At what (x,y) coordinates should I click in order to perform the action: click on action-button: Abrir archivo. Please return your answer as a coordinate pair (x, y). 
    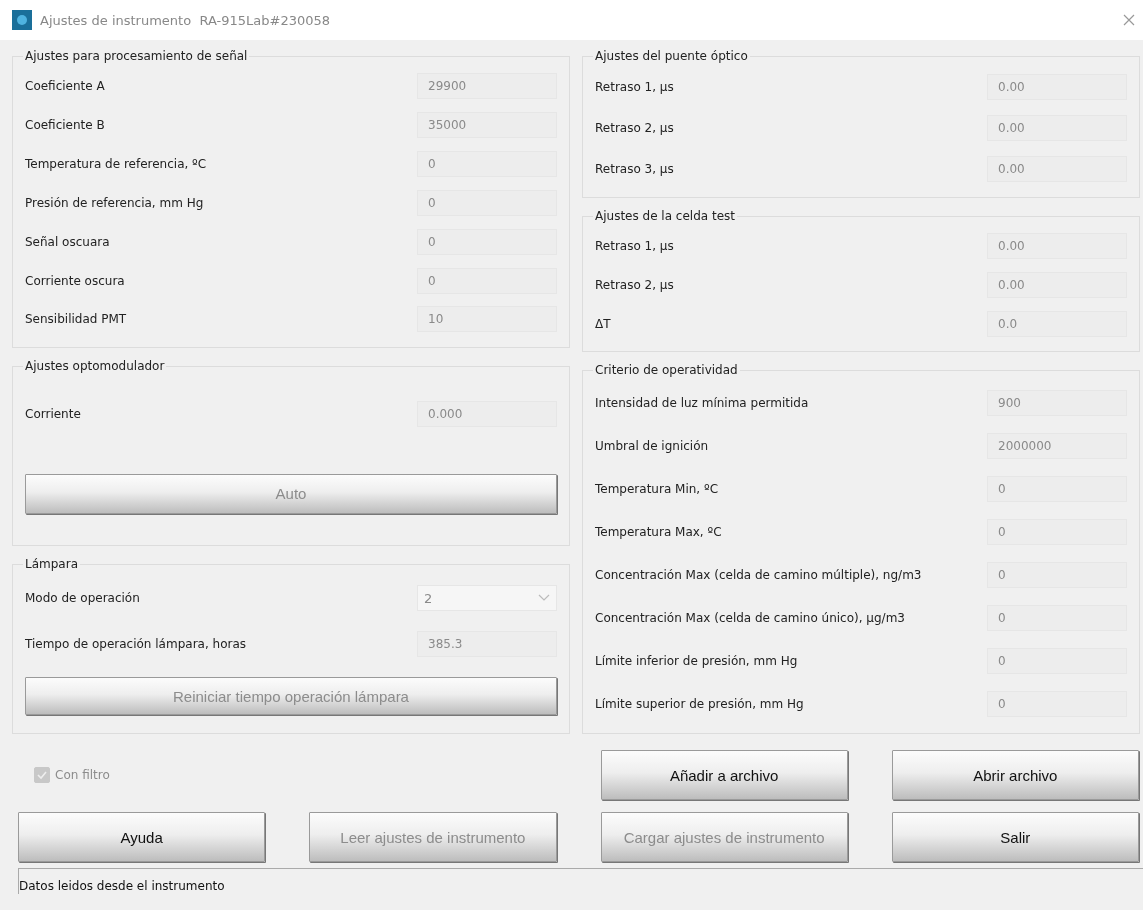
    Looking at the image, I should click on (1015, 775).